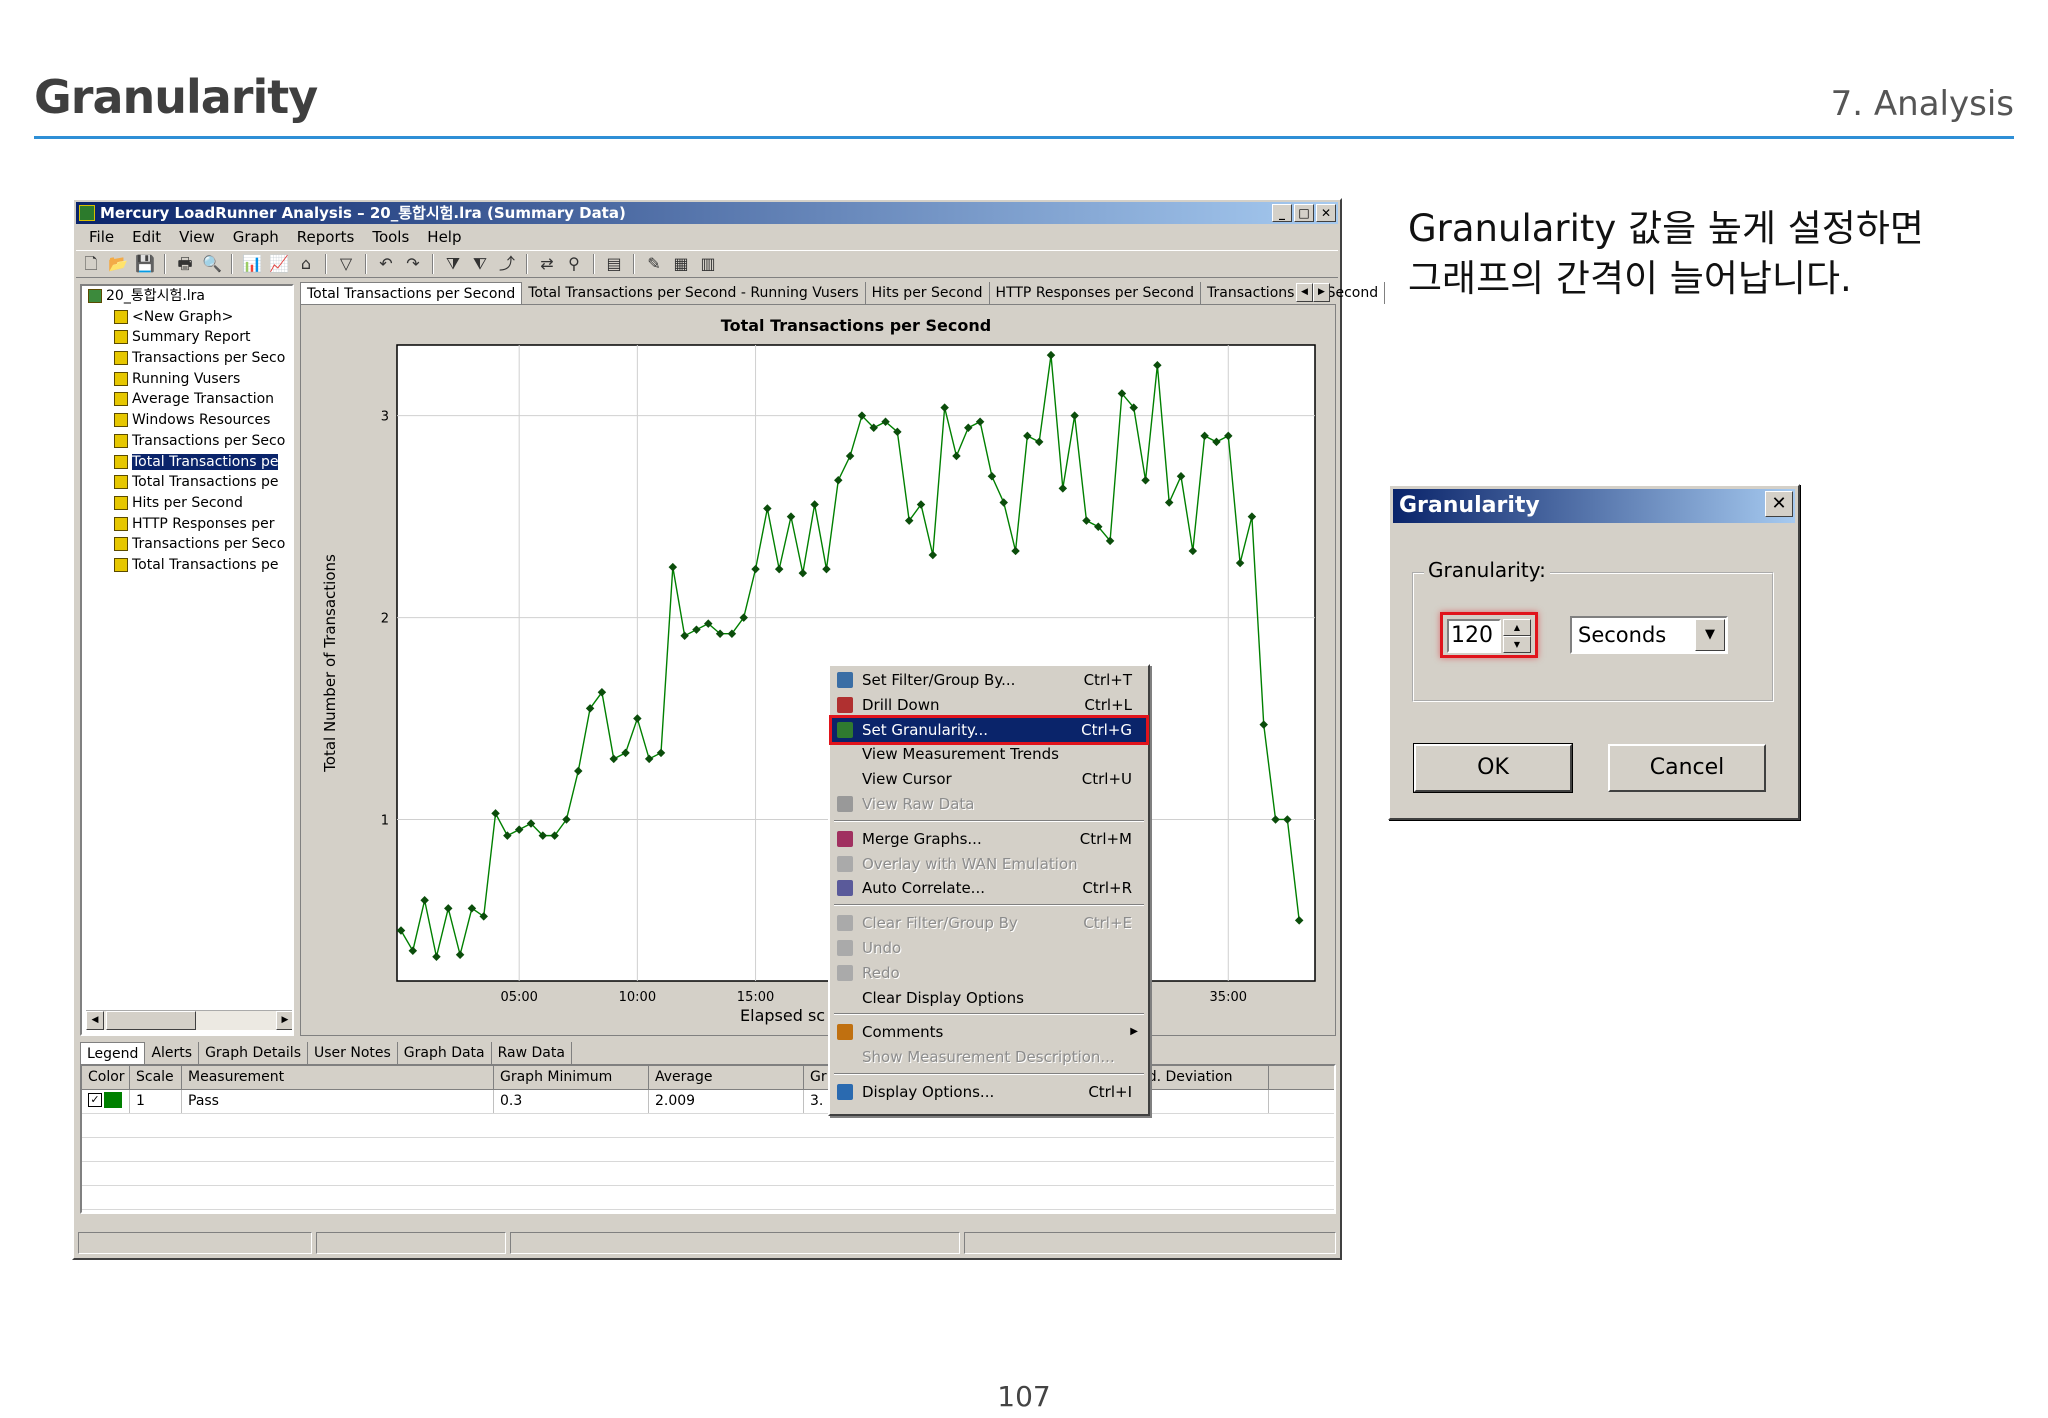  Describe the element at coordinates (1687, 768) in the screenshot. I see `cancel-button: Cancel` at that location.